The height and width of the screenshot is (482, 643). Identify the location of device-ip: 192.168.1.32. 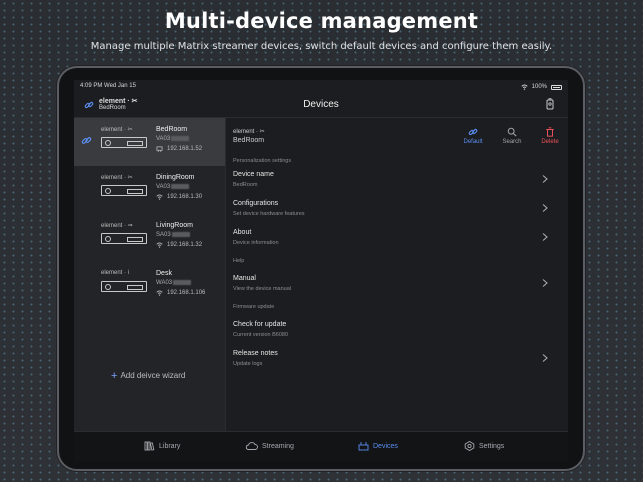
(179, 245).